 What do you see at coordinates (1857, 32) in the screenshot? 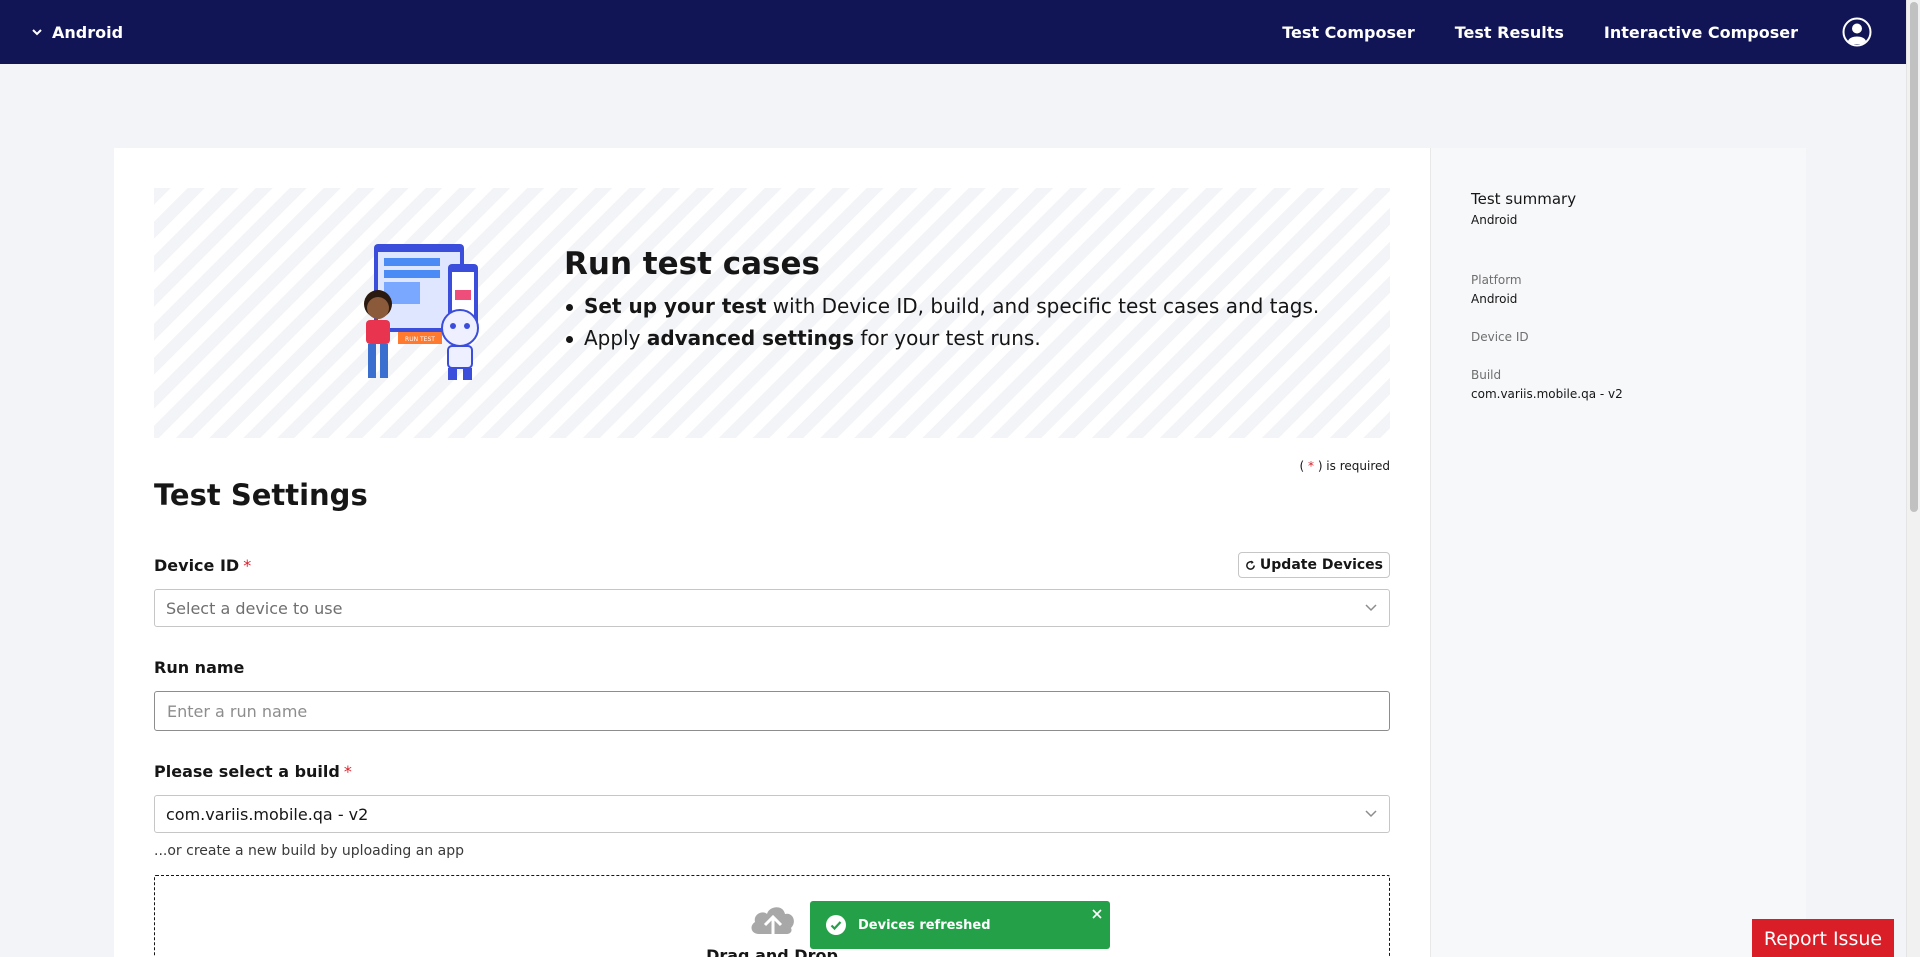
I see `user-avatar-icon` at bounding box center [1857, 32].